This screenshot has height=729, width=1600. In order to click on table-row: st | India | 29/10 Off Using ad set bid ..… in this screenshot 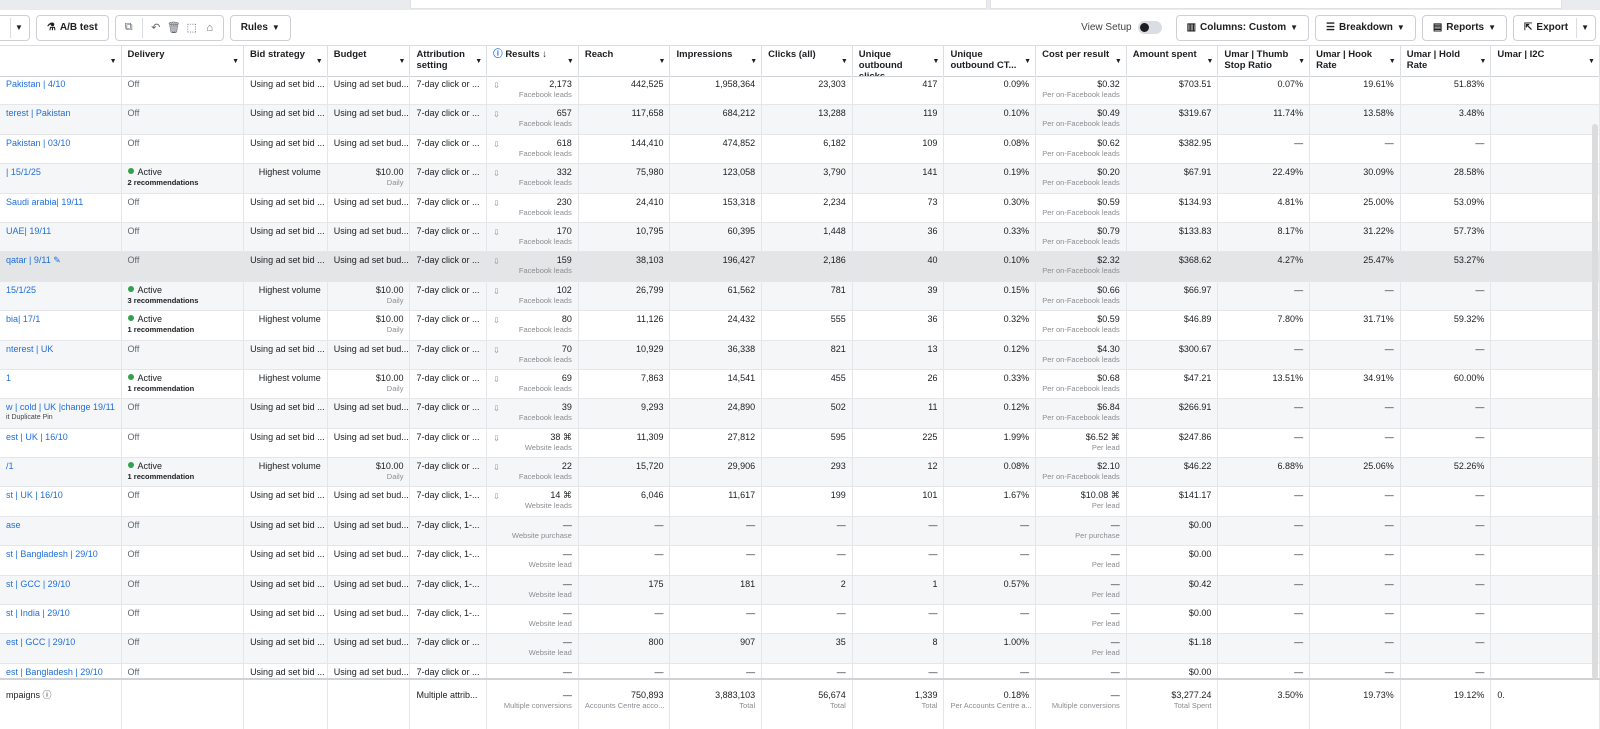, I will do `click(800, 620)`.